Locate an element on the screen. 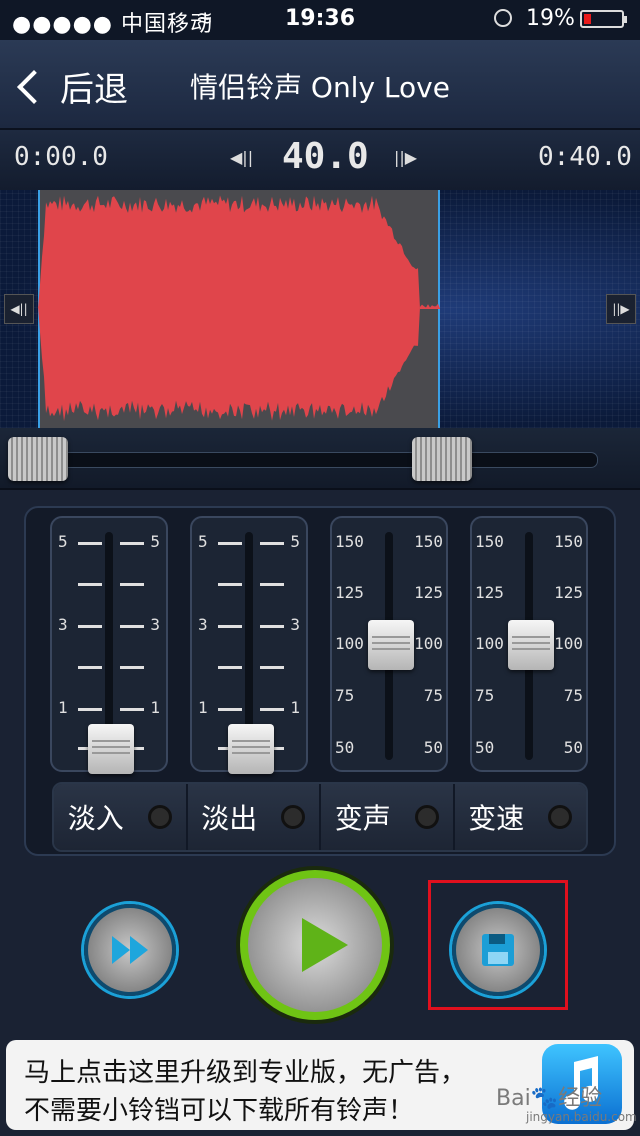  fade-out-button: 淡出 is located at coordinates (254, 817).